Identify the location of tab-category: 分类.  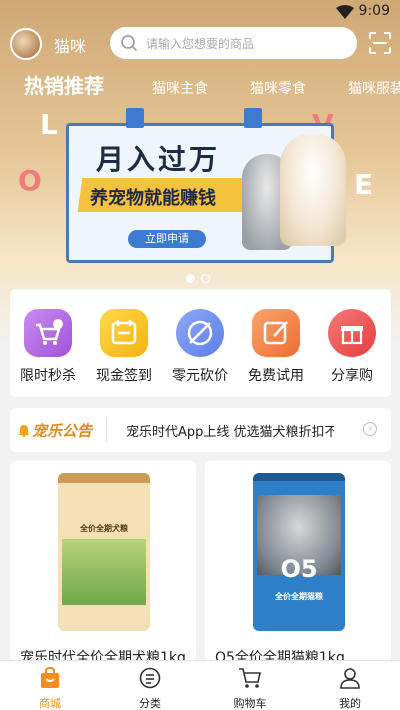
(150, 688).